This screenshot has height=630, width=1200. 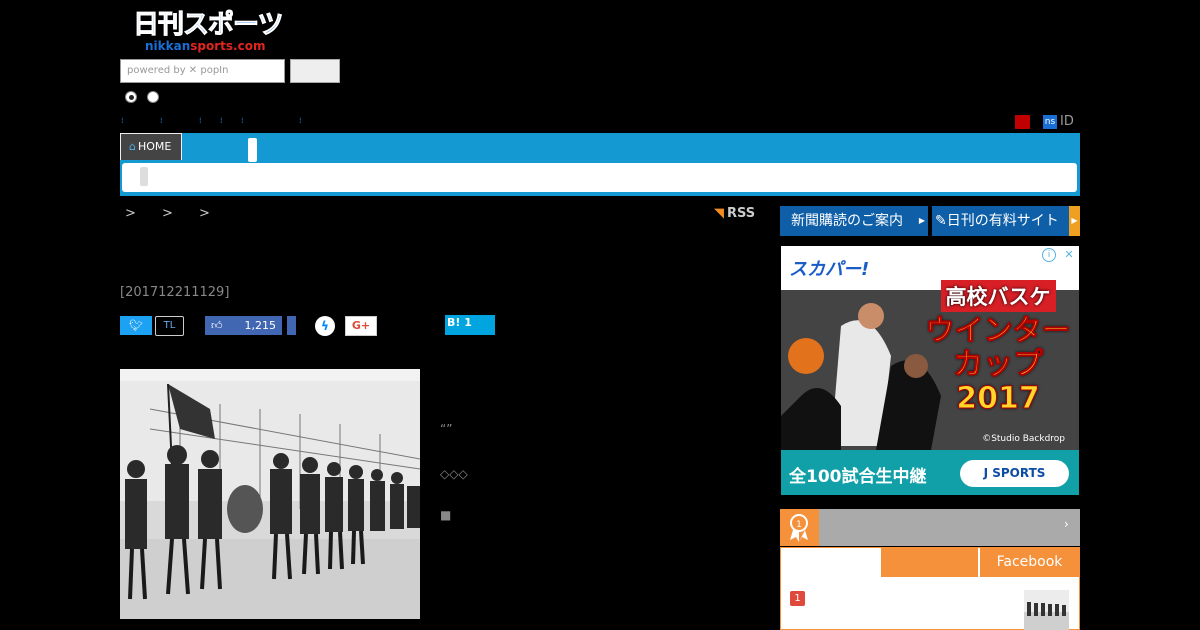 What do you see at coordinates (1023, 439) in the screenshot?
I see `ad-photo-credit: ©Studio Backdrop` at bounding box center [1023, 439].